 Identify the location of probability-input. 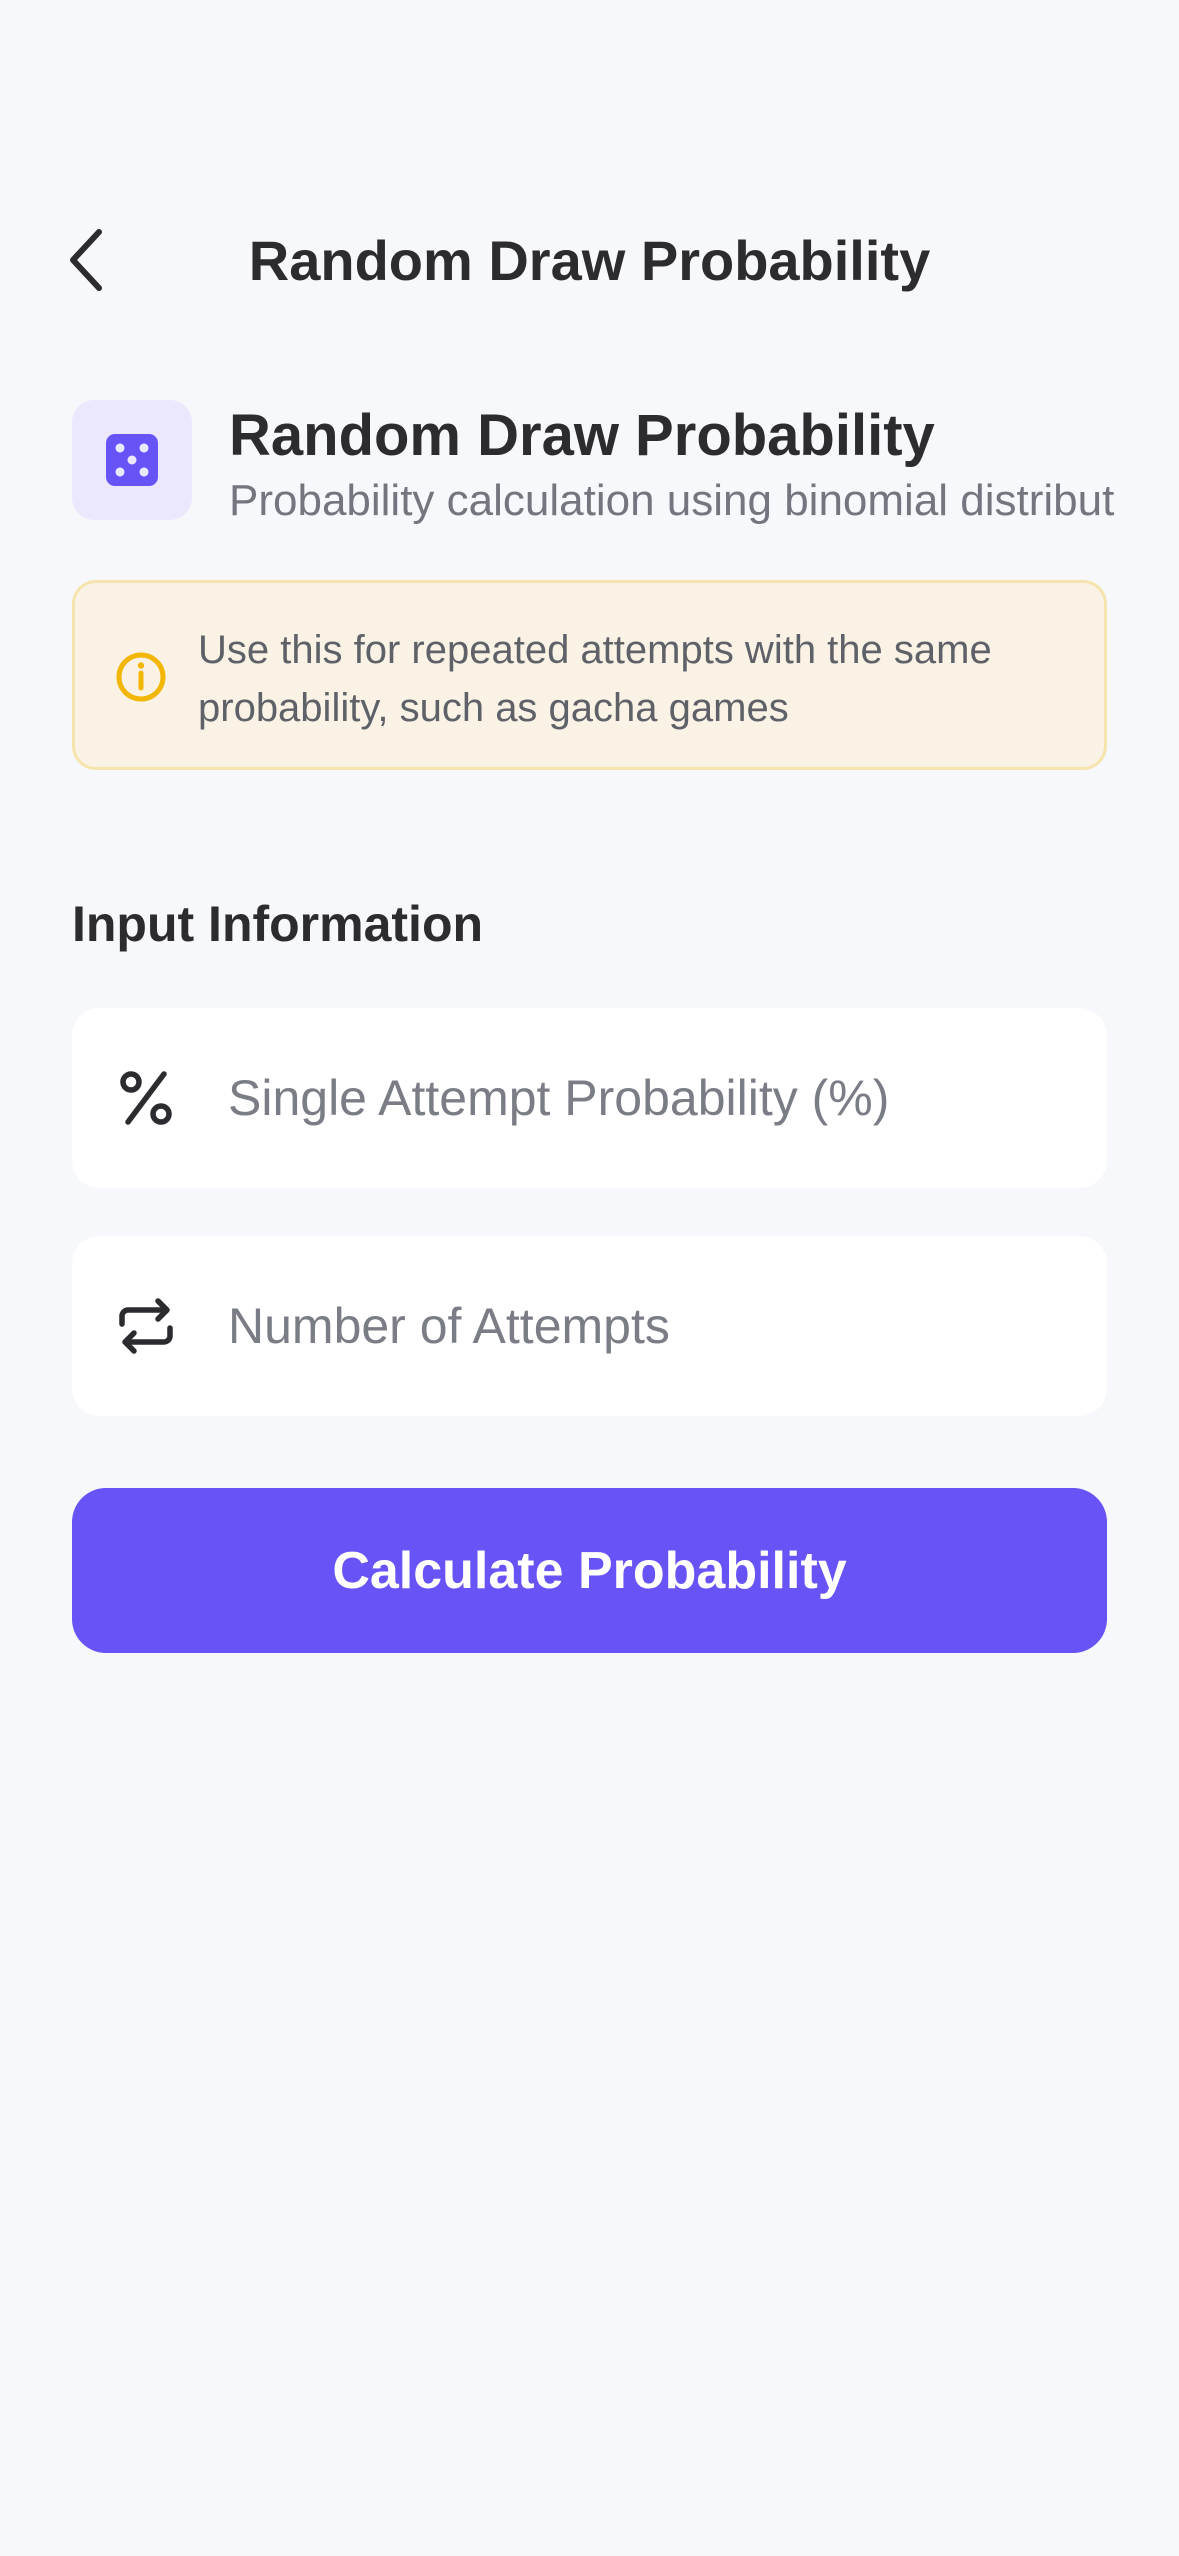
(648, 1098).